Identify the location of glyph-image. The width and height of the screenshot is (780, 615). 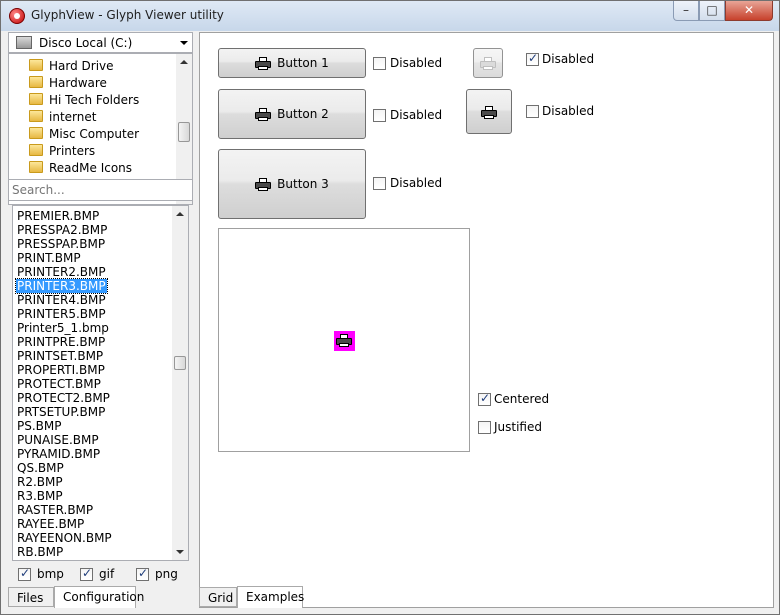
(344, 341).